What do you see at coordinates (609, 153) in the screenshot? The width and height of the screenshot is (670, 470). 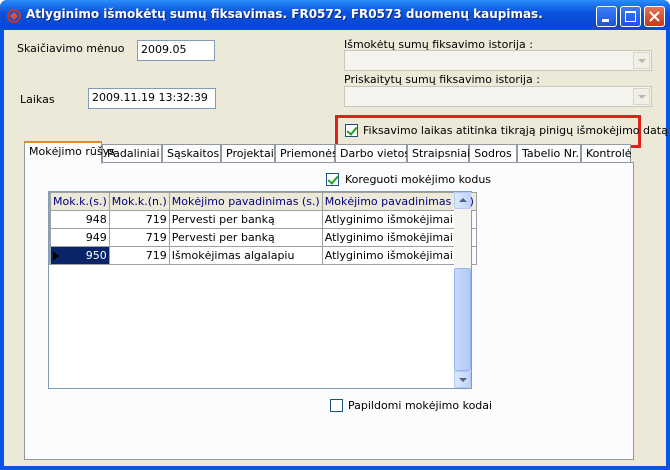 I see `tab-label: Kontrolė` at bounding box center [609, 153].